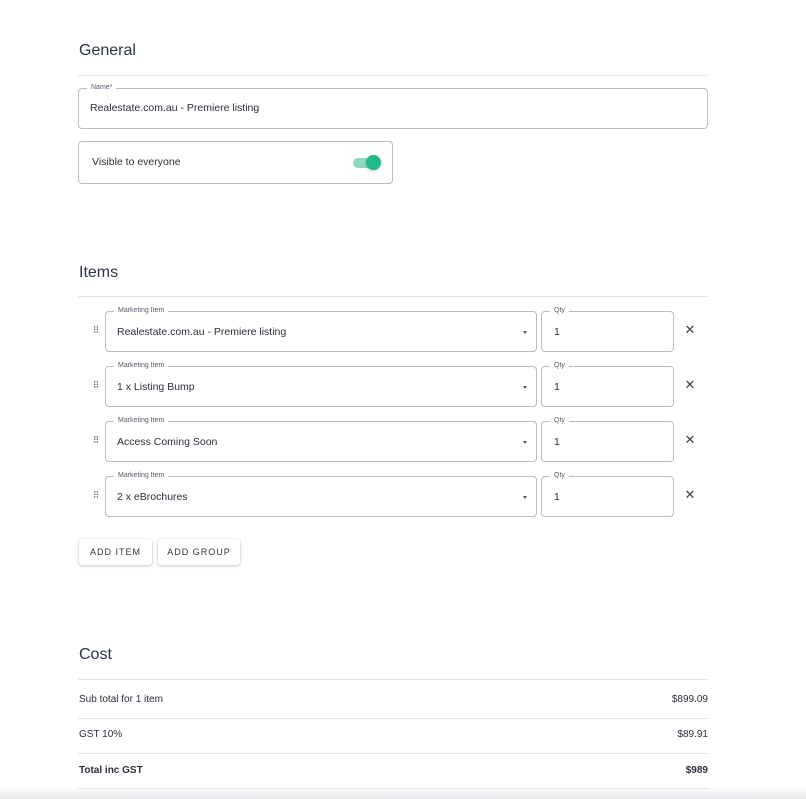 The image size is (806, 799). What do you see at coordinates (235, 162) in the screenshot?
I see `visibility-toggle-card: Visible to everyone` at bounding box center [235, 162].